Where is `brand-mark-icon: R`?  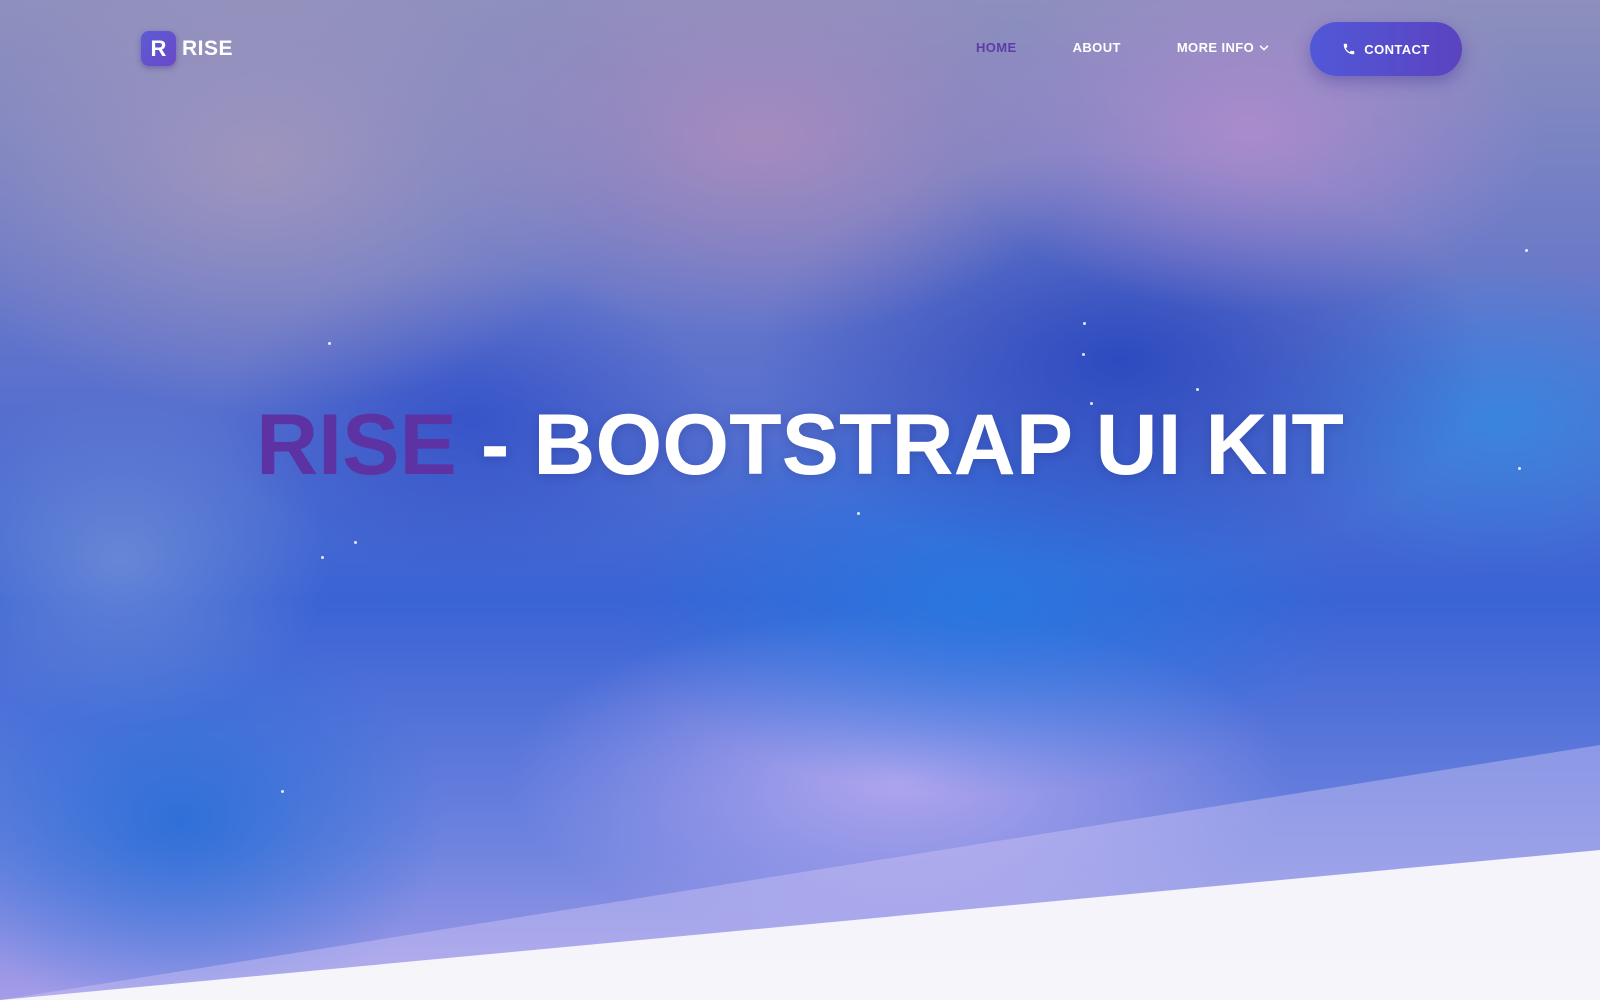 brand-mark-icon: R is located at coordinates (158, 48).